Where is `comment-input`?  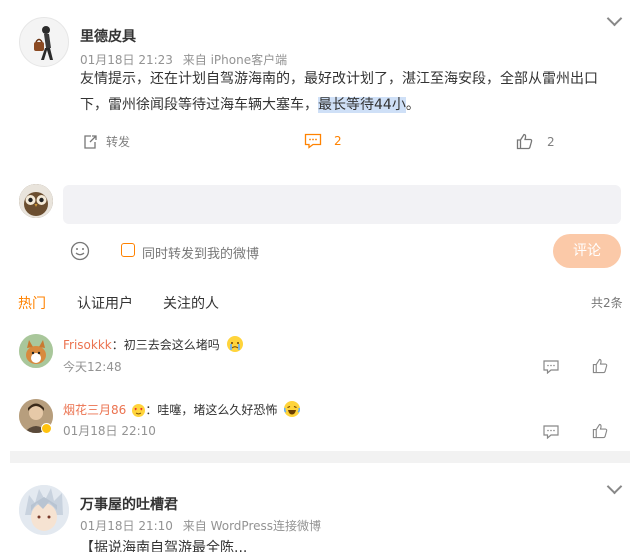
comment-input is located at coordinates (342, 204).